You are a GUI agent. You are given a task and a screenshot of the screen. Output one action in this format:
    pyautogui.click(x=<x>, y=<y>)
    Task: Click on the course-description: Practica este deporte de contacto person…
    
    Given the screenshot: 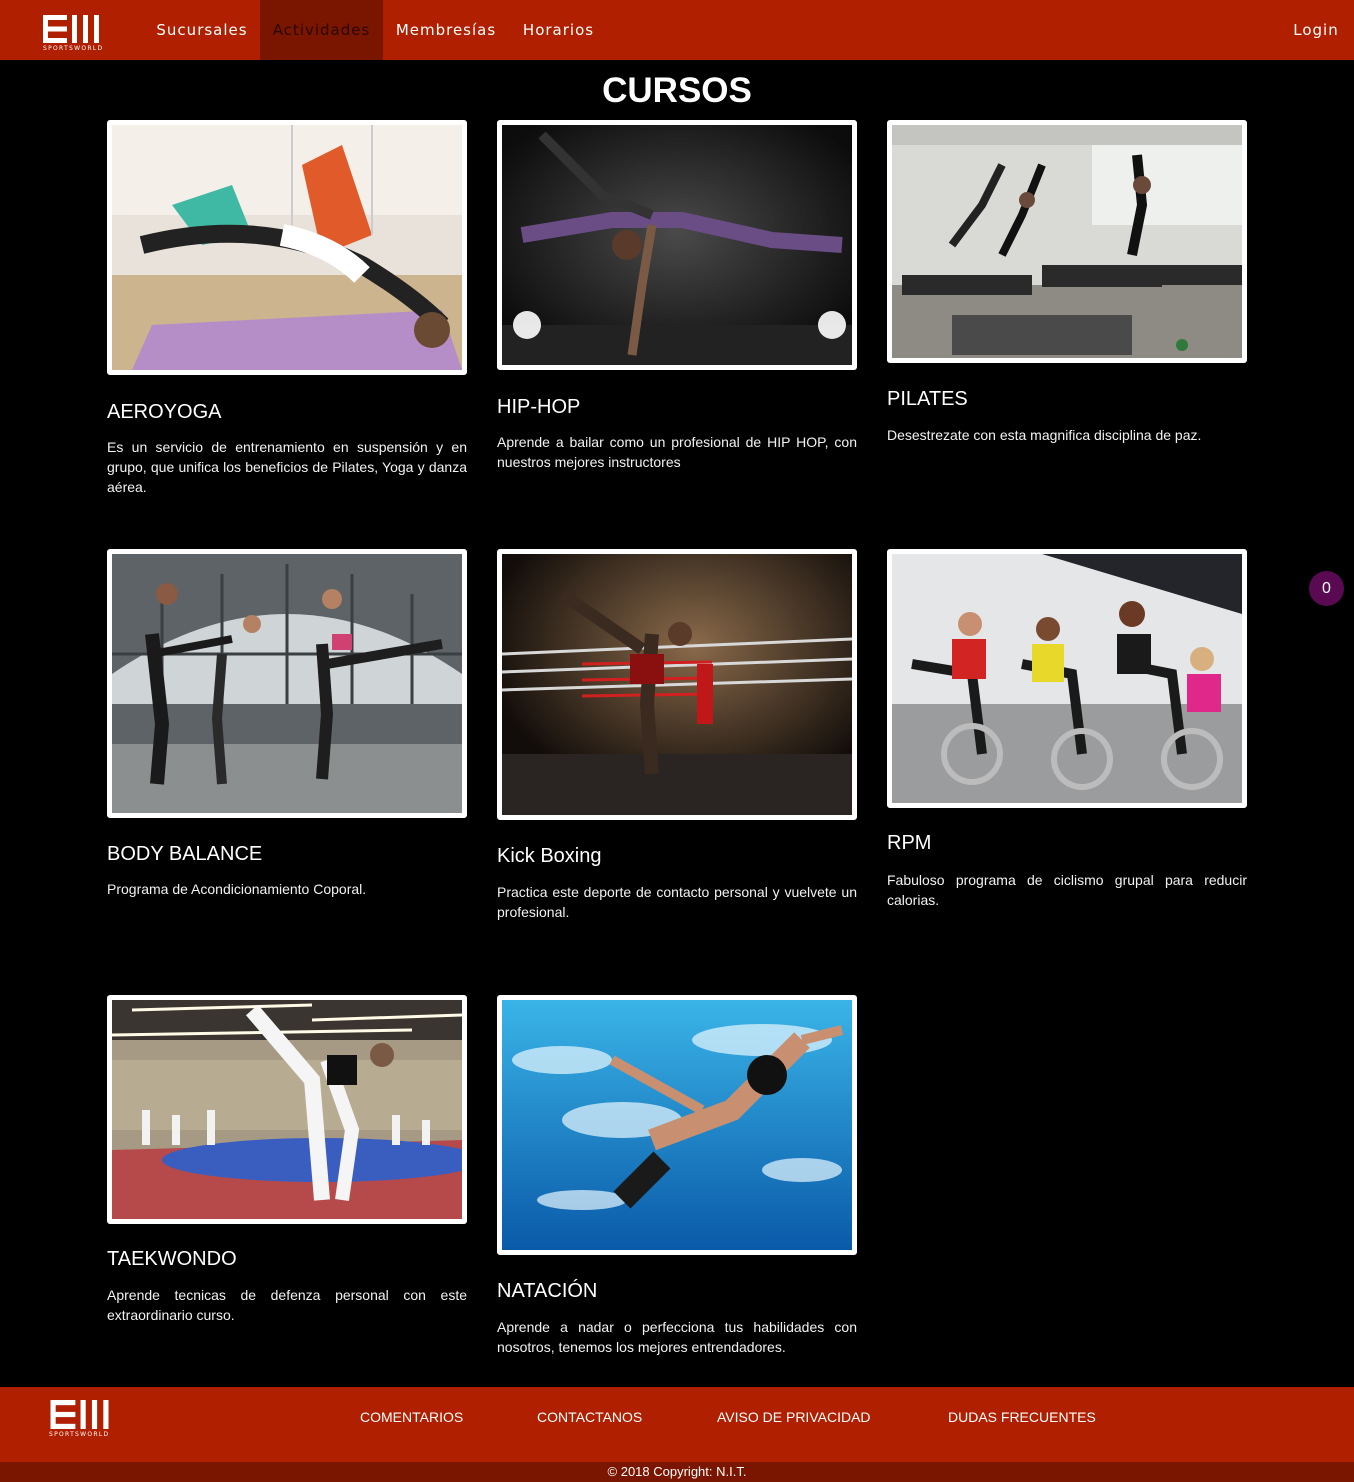 What is the action you would take?
    pyautogui.click(x=677, y=902)
    